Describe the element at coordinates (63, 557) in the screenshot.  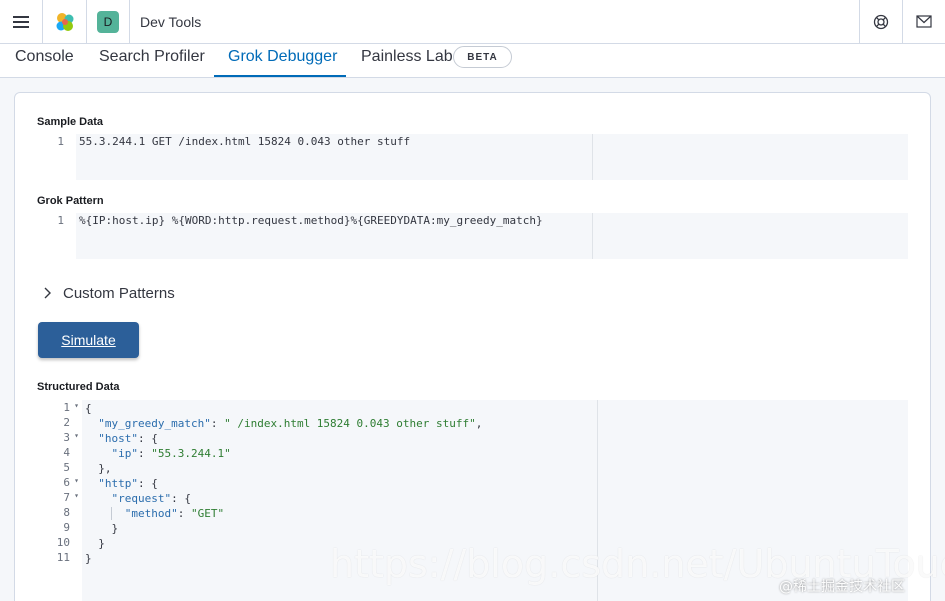
I see `line-number: 11` at that location.